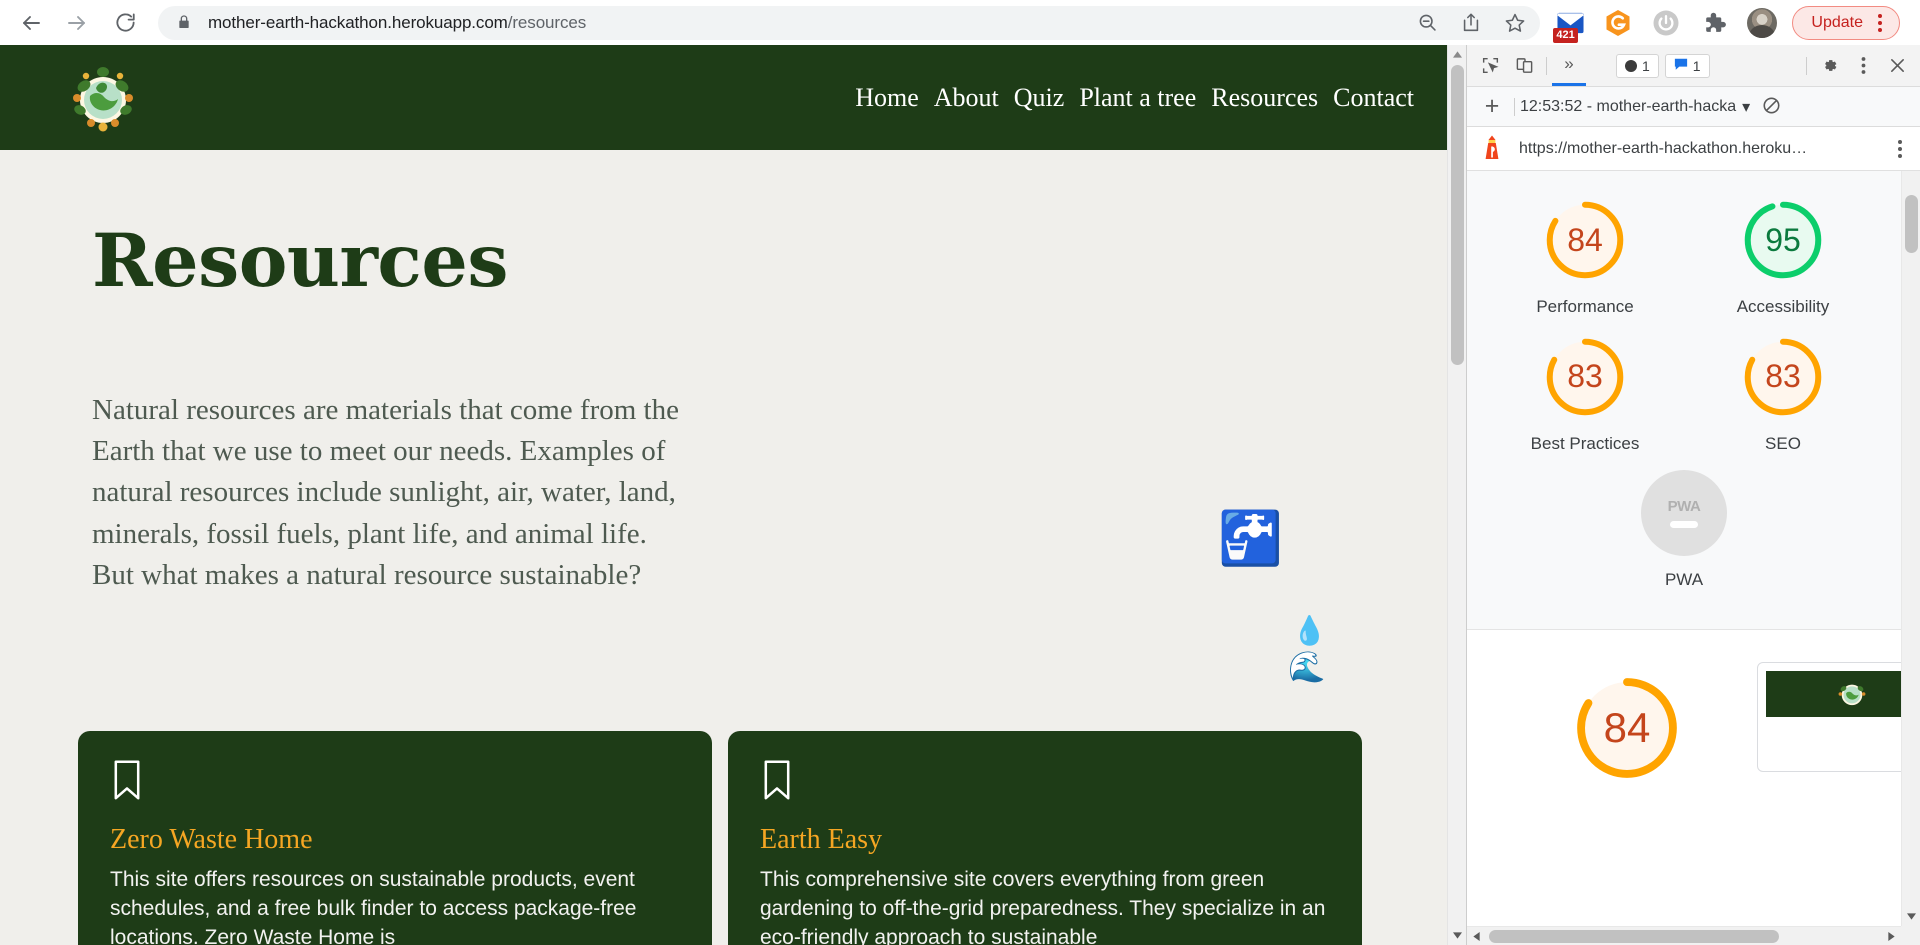 This screenshot has width=1920, height=945. I want to click on page-scroll-down-arrow, so click(1457, 935).